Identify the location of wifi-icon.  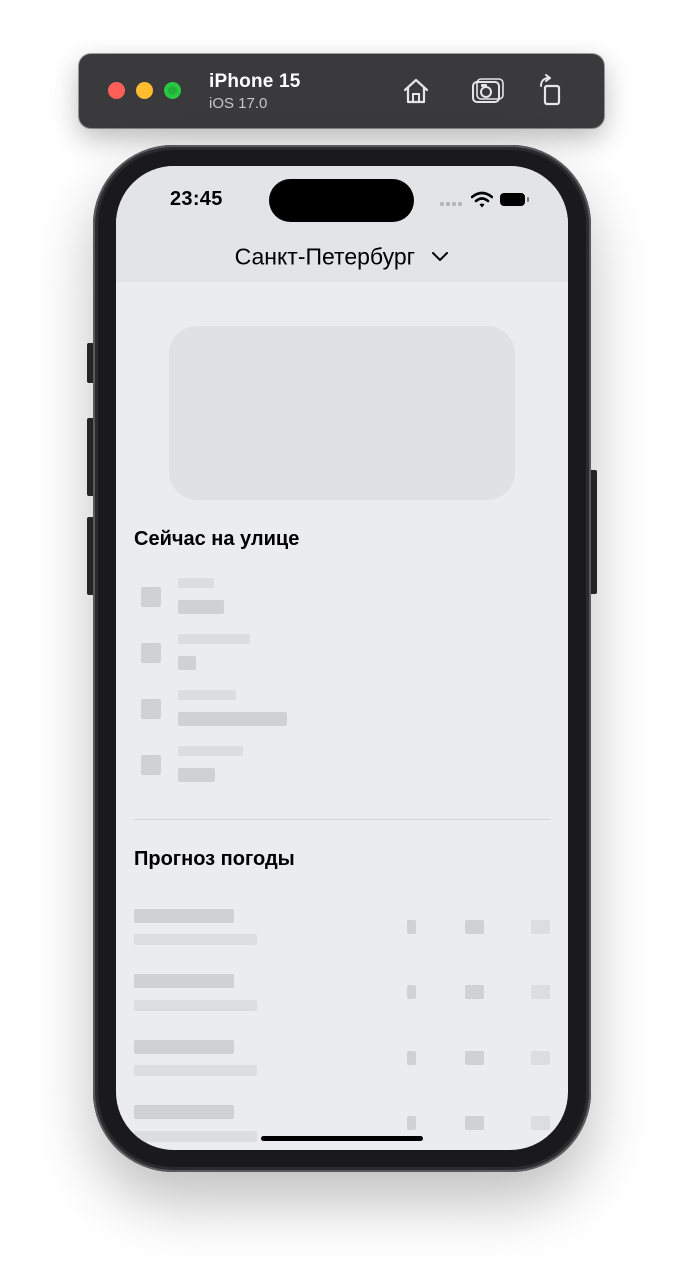
(482, 199).